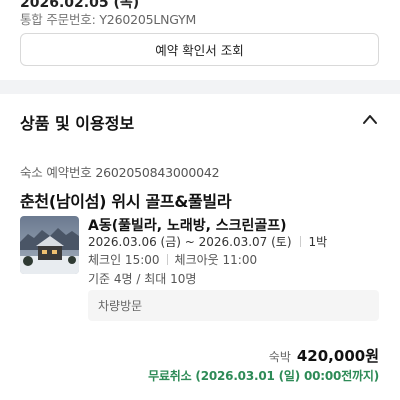 The width and height of the screenshot is (400, 400). Describe the element at coordinates (370, 119) in the screenshot. I see `chevron-up-icon` at that location.